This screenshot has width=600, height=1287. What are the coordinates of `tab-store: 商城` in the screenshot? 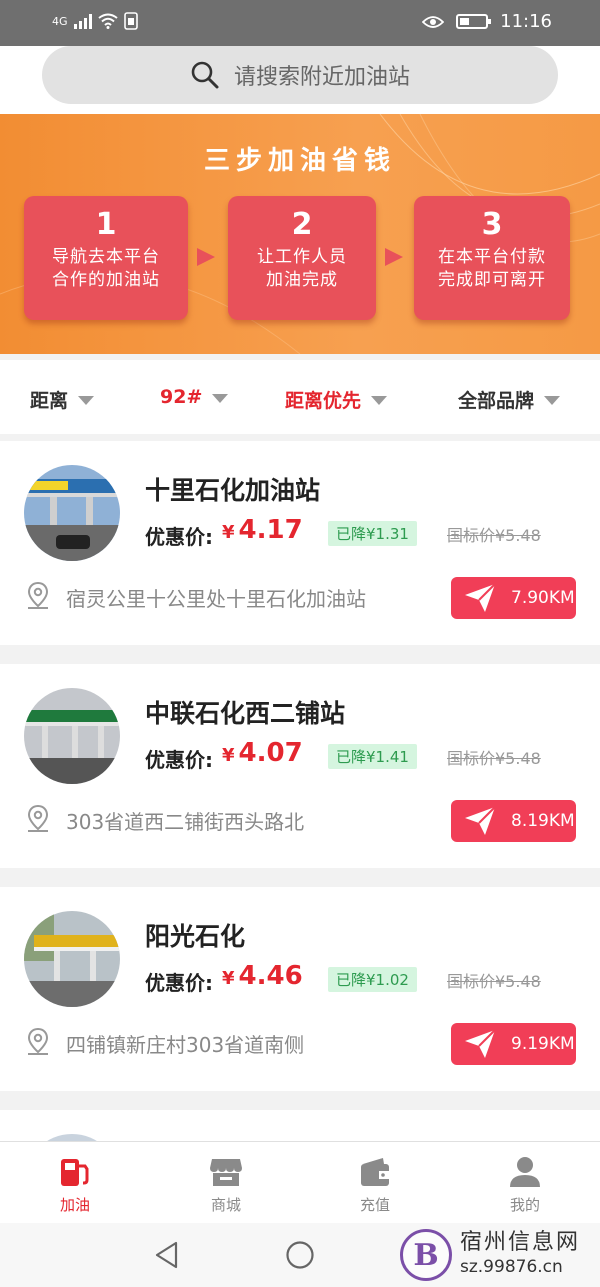 It's located at (226, 1185).